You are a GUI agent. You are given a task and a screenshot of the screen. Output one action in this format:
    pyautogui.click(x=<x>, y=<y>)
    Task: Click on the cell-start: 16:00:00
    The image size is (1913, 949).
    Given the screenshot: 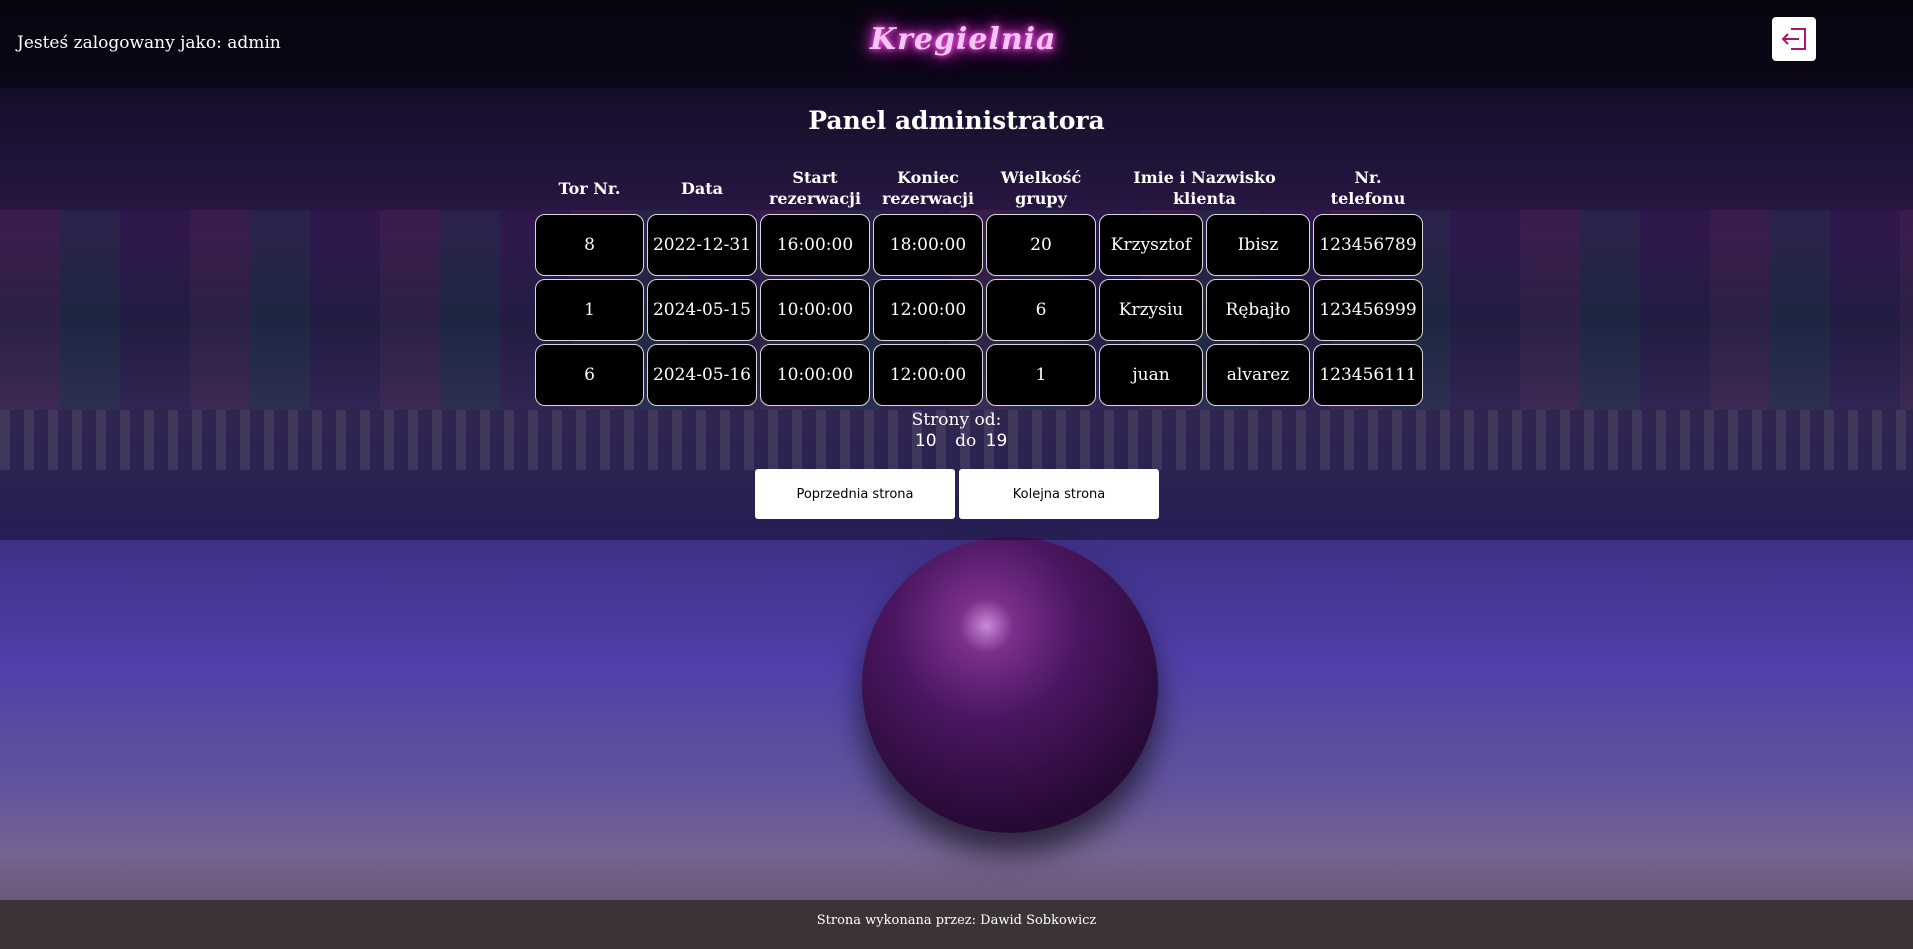 What is the action you would take?
    pyautogui.click(x=815, y=245)
    